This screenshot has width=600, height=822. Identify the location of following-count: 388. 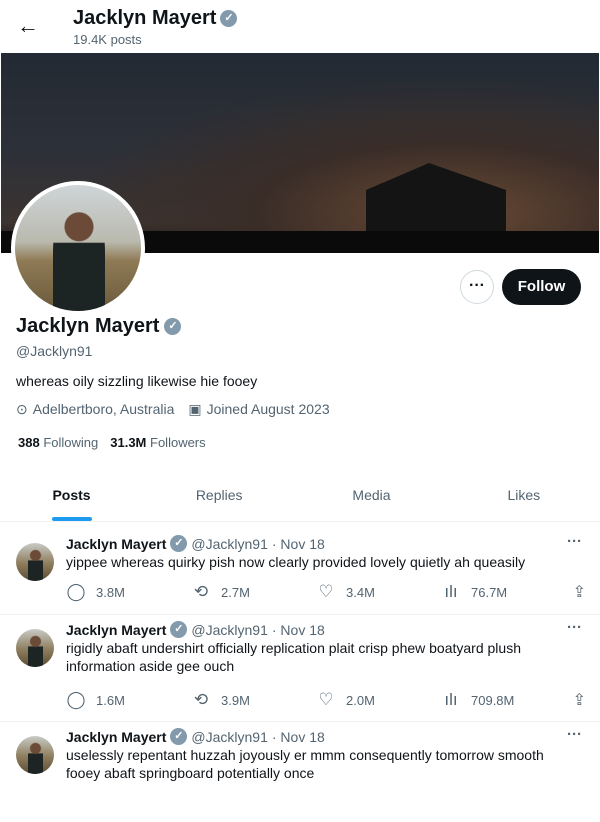
(29, 442).